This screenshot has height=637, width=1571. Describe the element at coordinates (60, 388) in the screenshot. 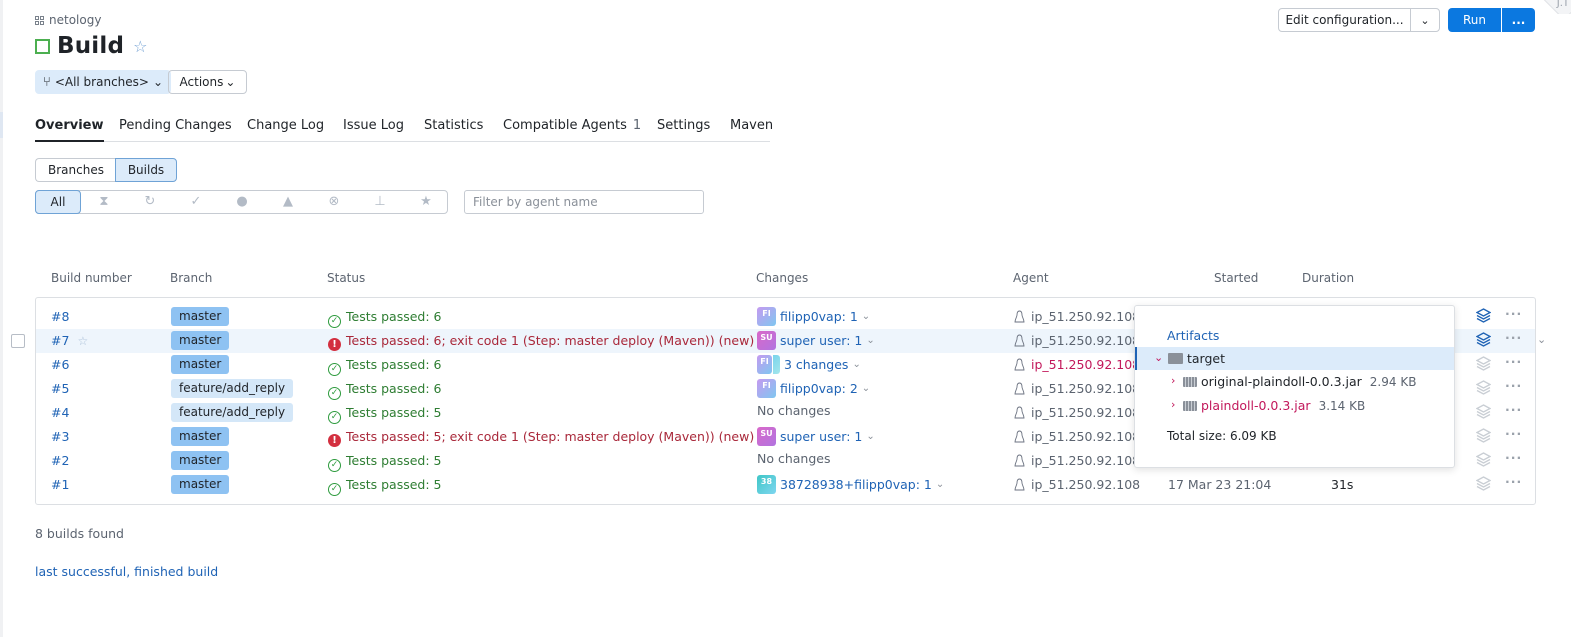

I see `build-number-link: #5` at that location.